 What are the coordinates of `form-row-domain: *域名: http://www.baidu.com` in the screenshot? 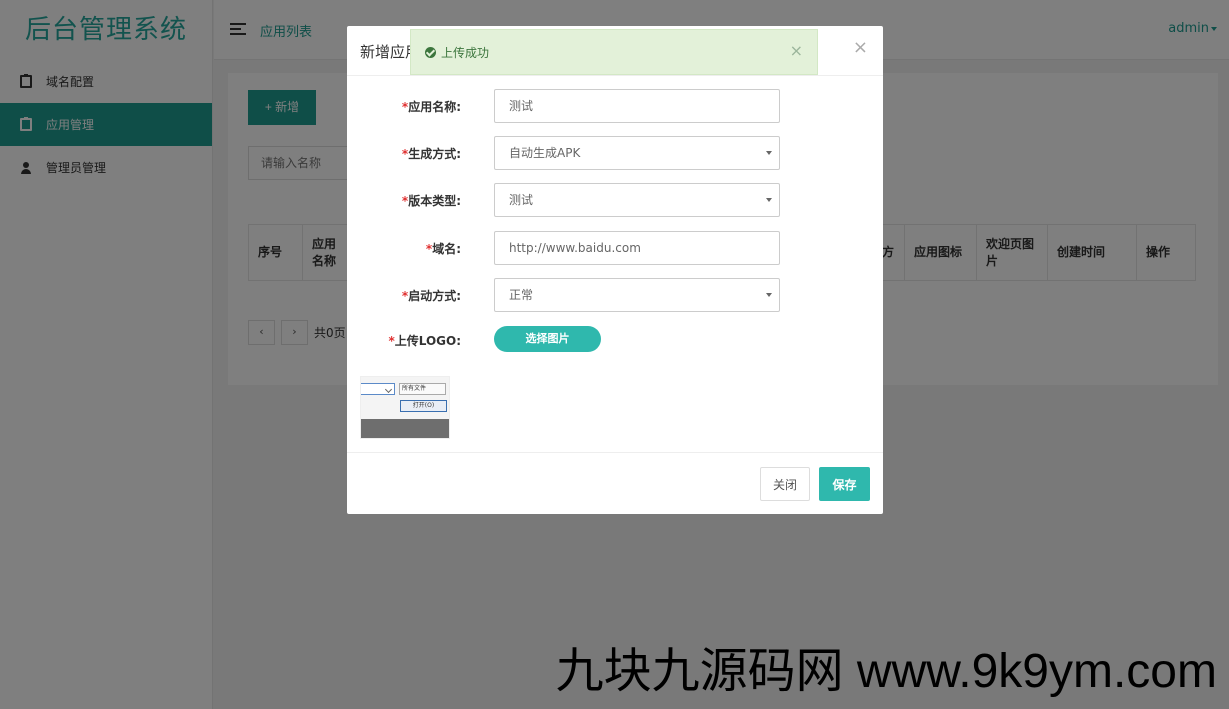 It's located at (615, 248).